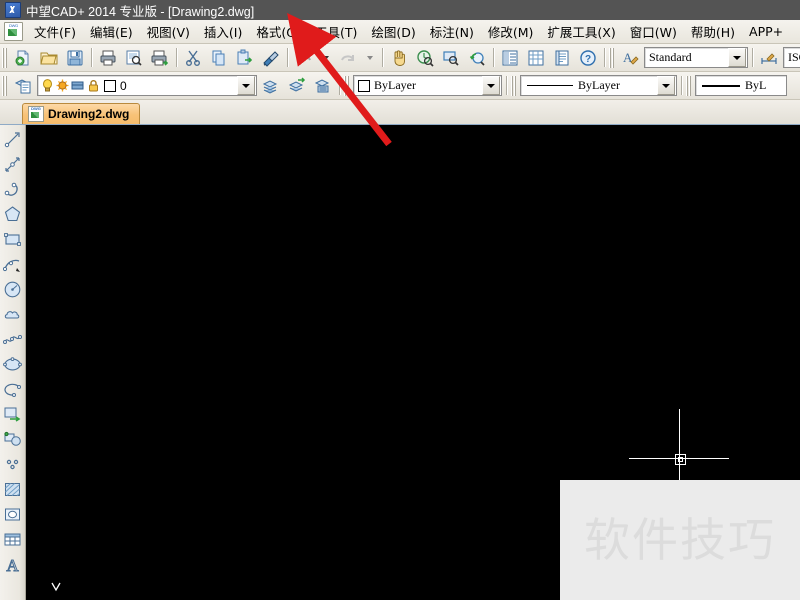 The height and width of the screenshot is (600, 800). I want to click on arc-icon, so click(12, 264).